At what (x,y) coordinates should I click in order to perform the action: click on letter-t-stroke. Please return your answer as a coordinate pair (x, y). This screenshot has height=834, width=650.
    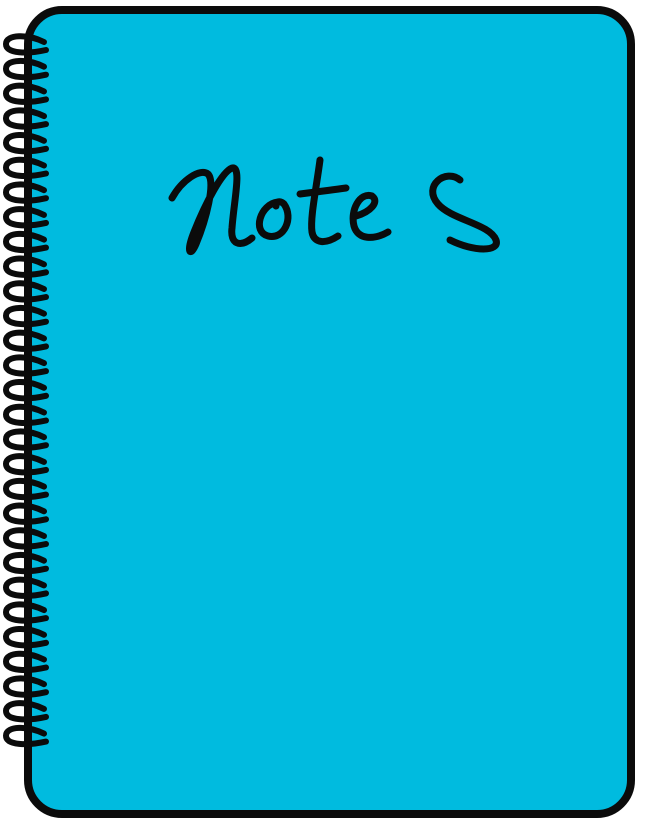
    Looking at the image, I should click on (325, 200).